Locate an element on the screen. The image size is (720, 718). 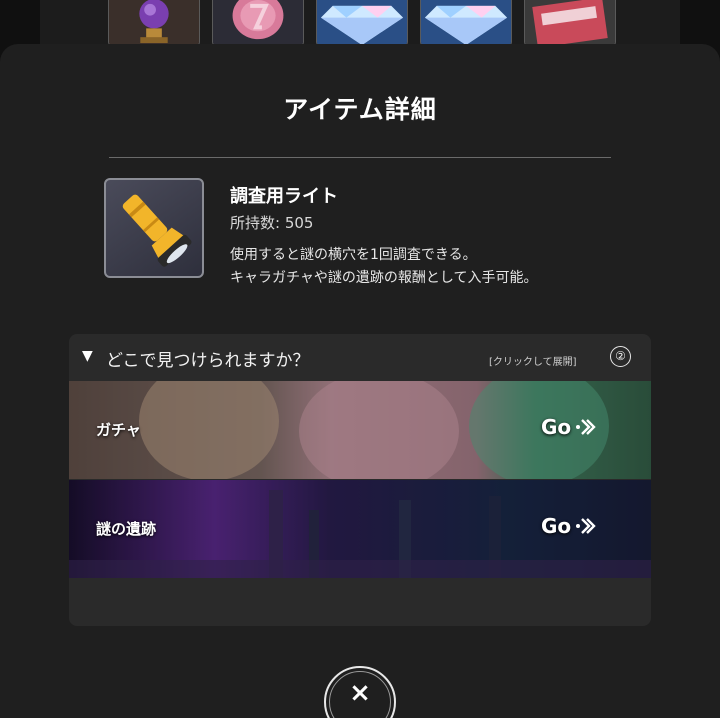
help-icon: ② is located at coordinates (620, 356).